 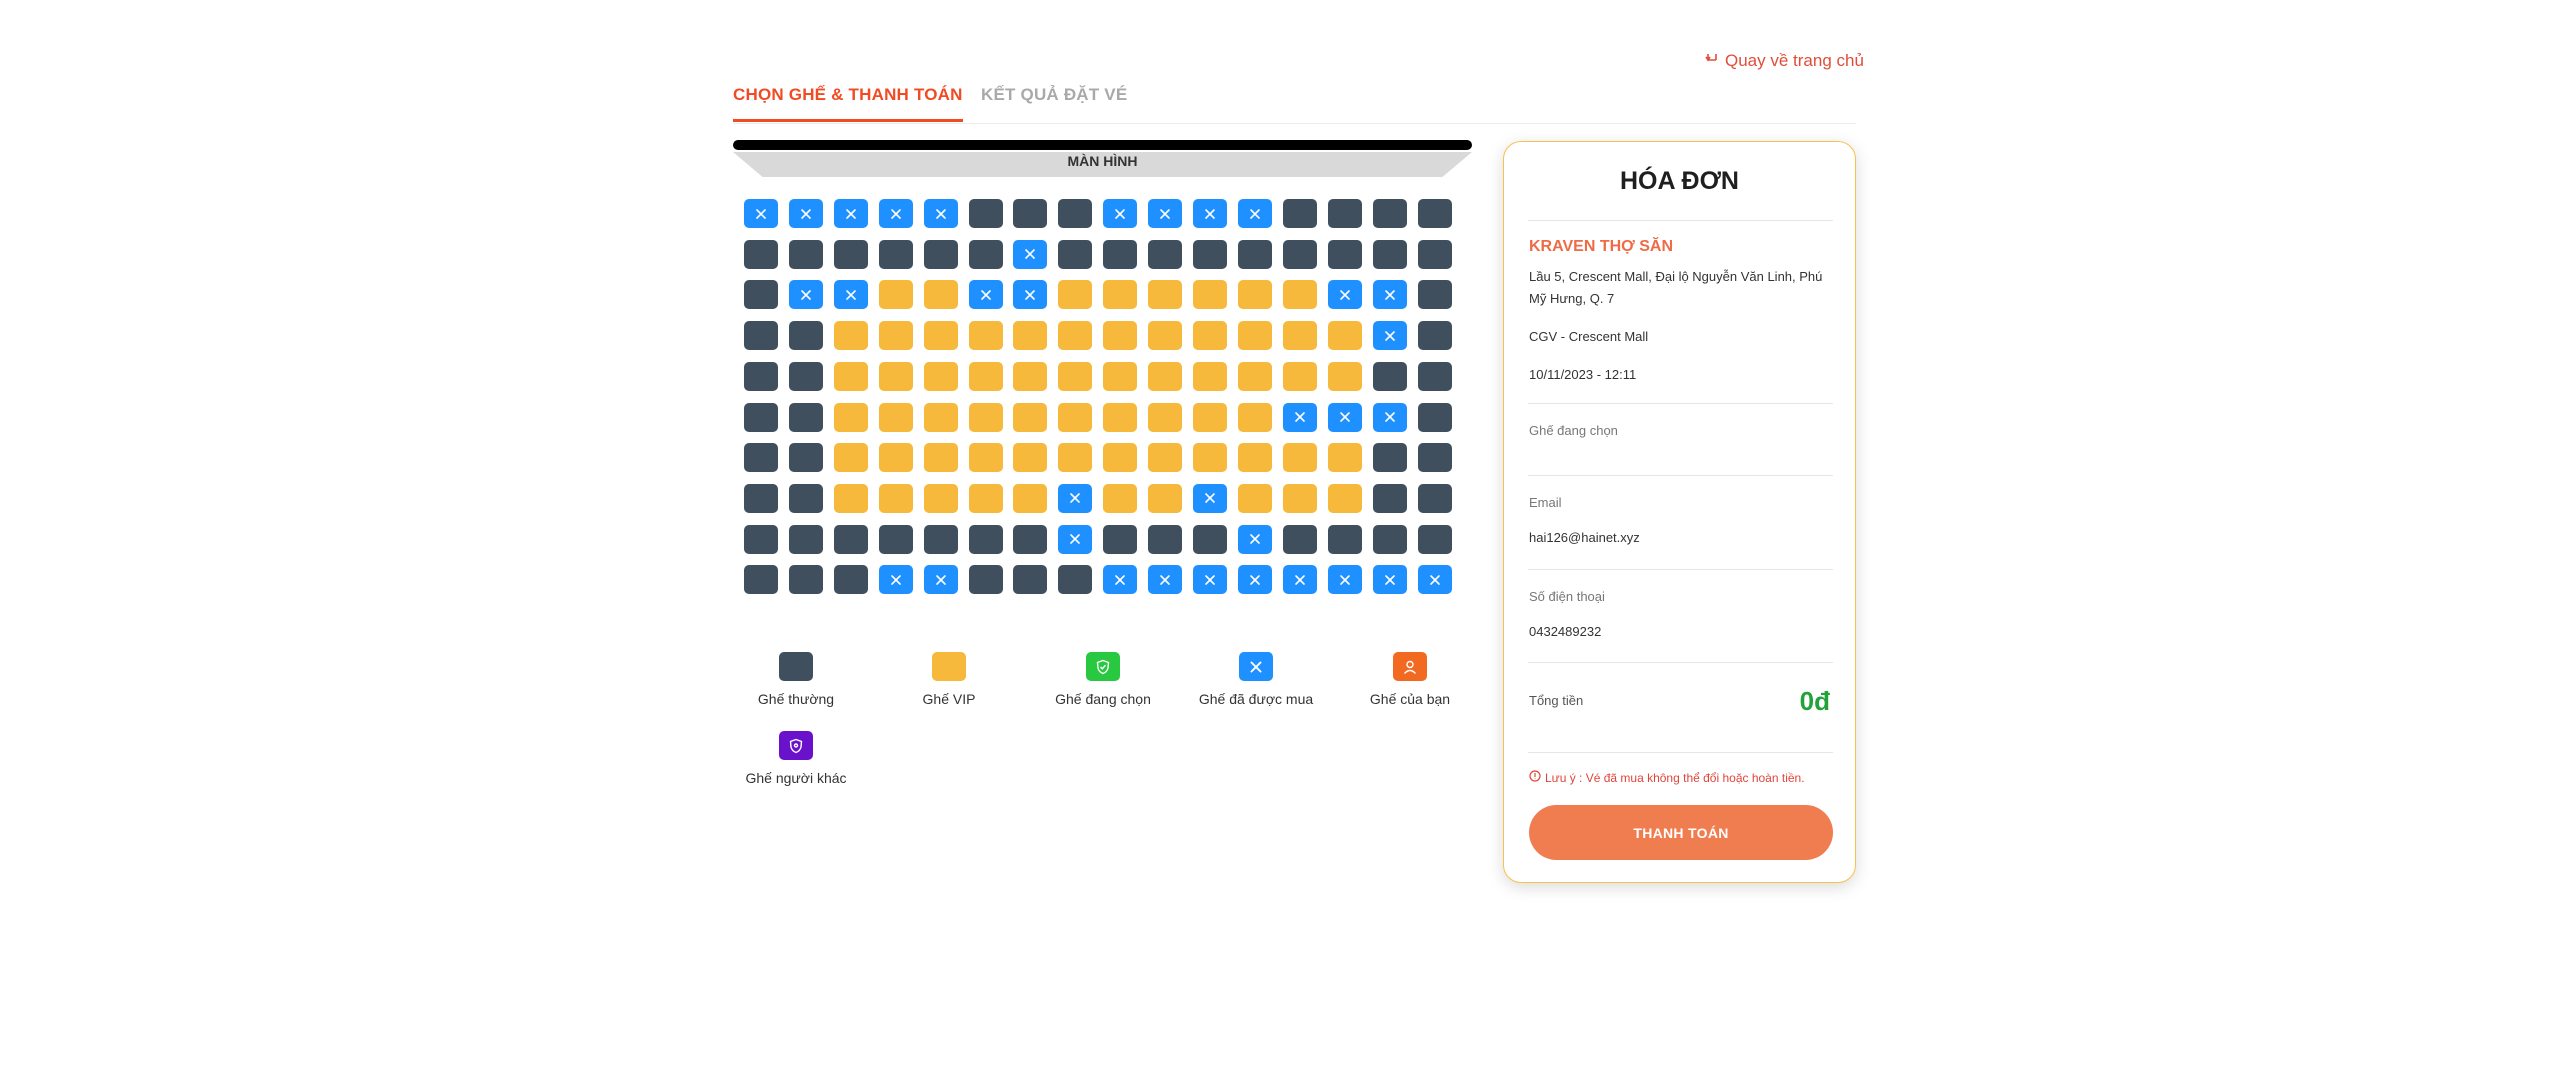 What do you see at coordinates (1054, 95) in the screenshot?
I see `tab-booking-result: KẾT QUẢ ĐẶT VÉ` at bounding box center [1054, 95].